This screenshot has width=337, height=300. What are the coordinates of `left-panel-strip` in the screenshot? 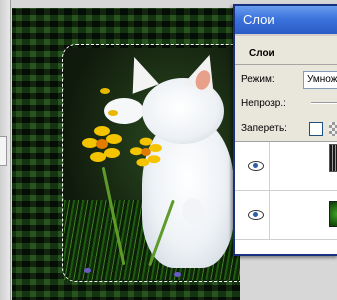 It's located at (5, 150).